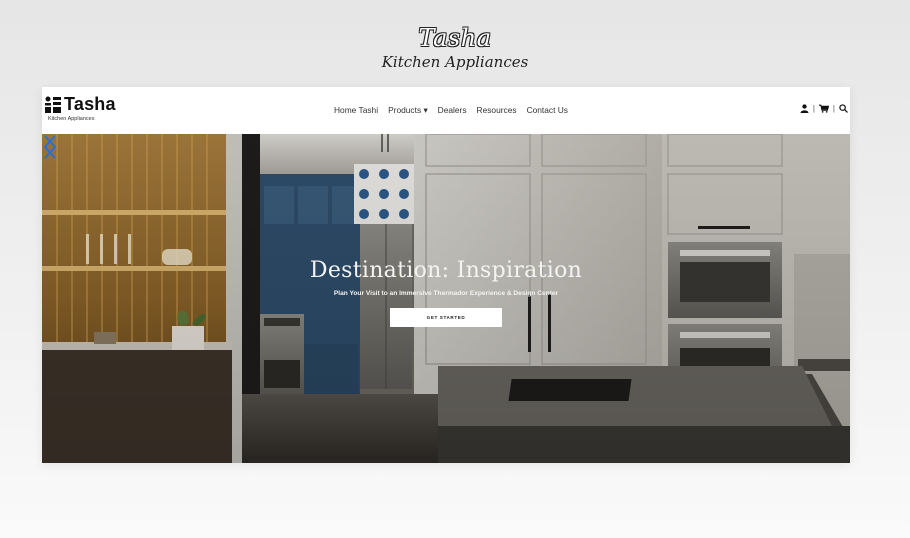  I want to click on nav-item-products: Products ▾, so click(408, 110).